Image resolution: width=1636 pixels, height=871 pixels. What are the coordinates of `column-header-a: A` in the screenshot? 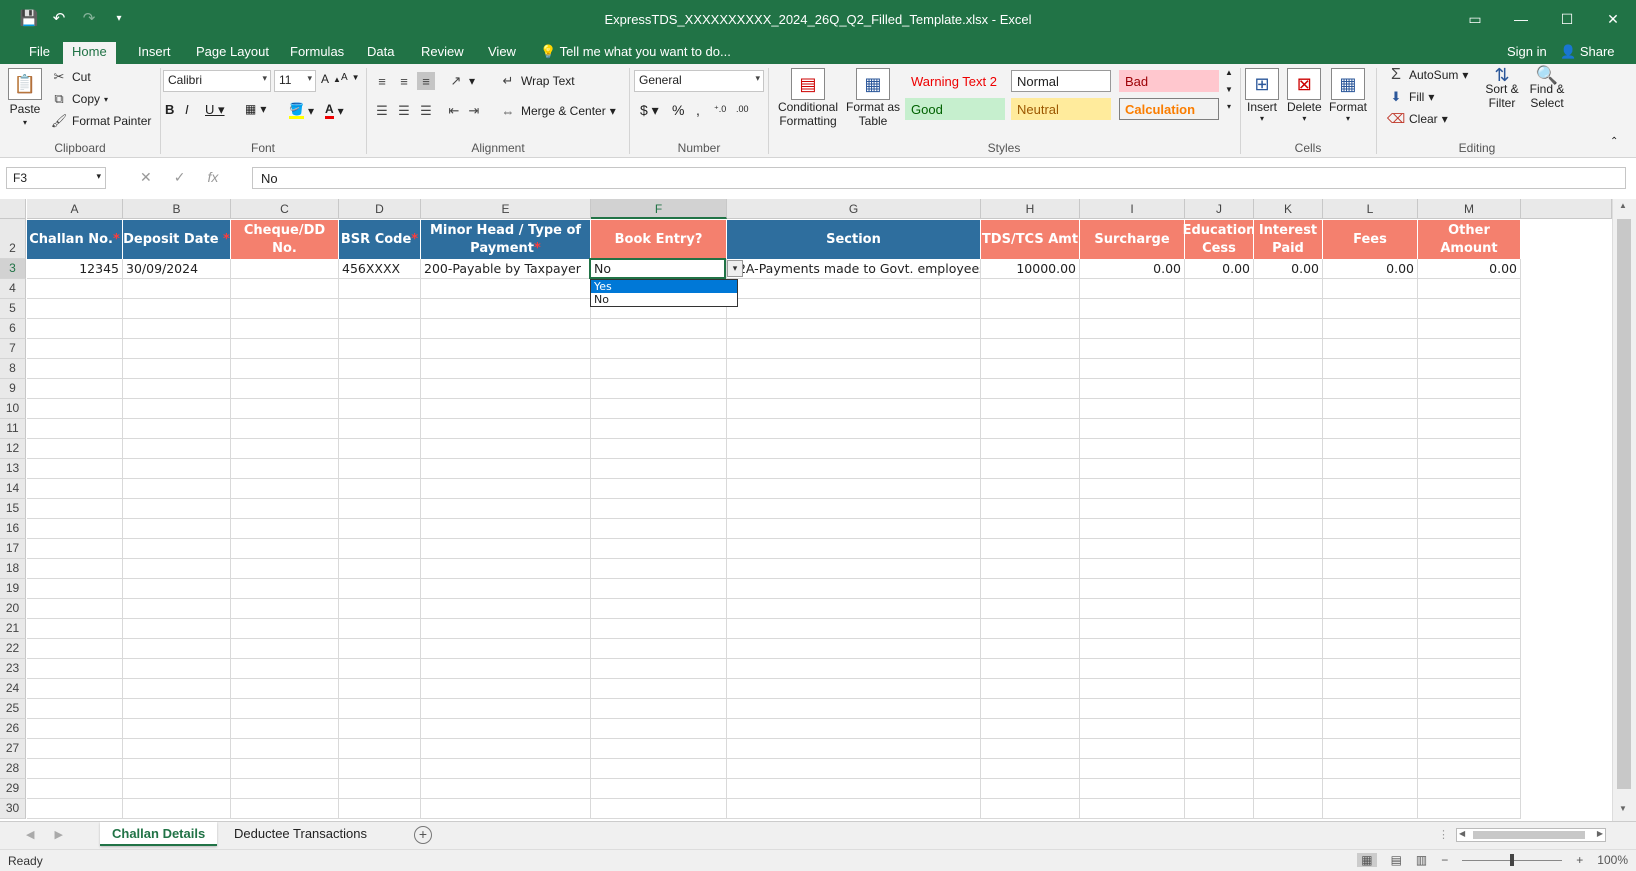 It's located at (75, 209).